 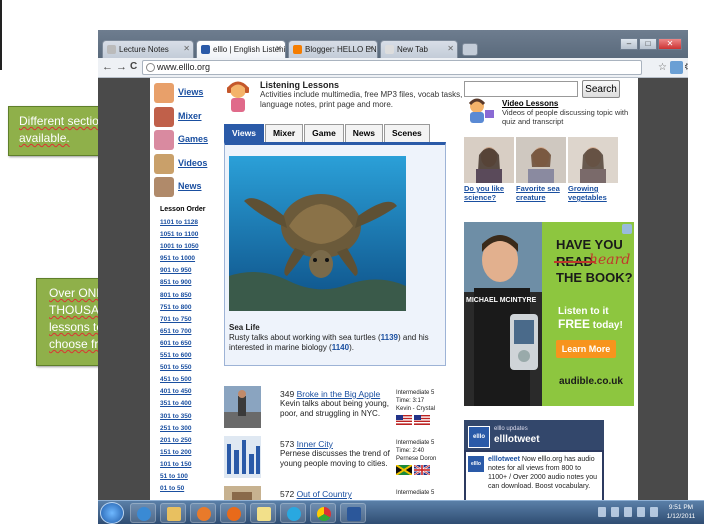 I want to click on updates-handle: elllotweet, so click(x=517, y=439).